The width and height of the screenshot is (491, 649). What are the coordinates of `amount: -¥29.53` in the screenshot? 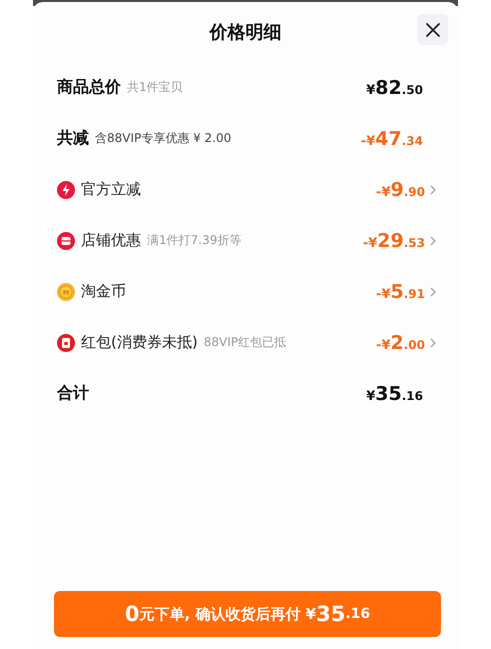 It's located at (393, 241).